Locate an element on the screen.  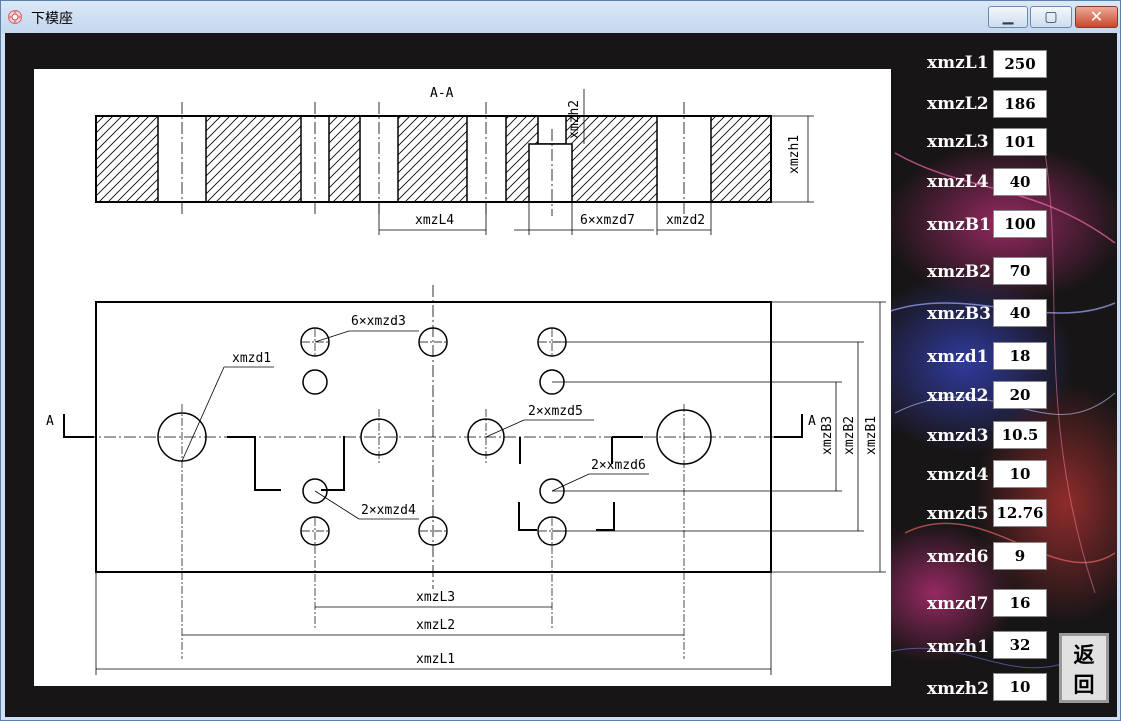
dim-B1: xmzB1 is located at coordinates (871, 435).